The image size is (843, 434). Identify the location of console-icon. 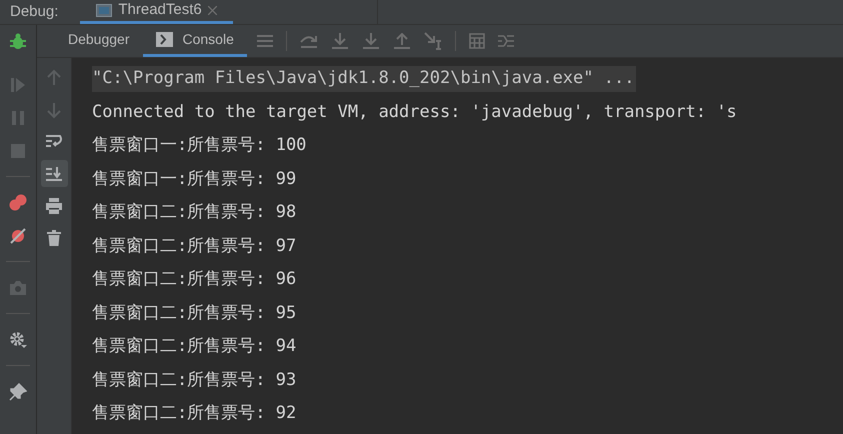
(164, 39).